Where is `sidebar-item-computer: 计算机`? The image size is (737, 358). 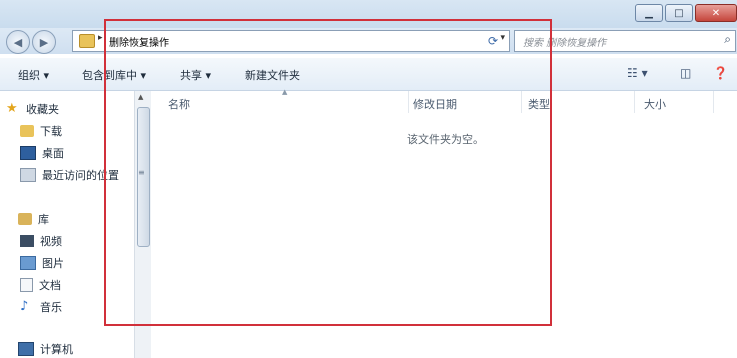 sidebar-item-computer: 计算机 is located at coordinates (45, 349).